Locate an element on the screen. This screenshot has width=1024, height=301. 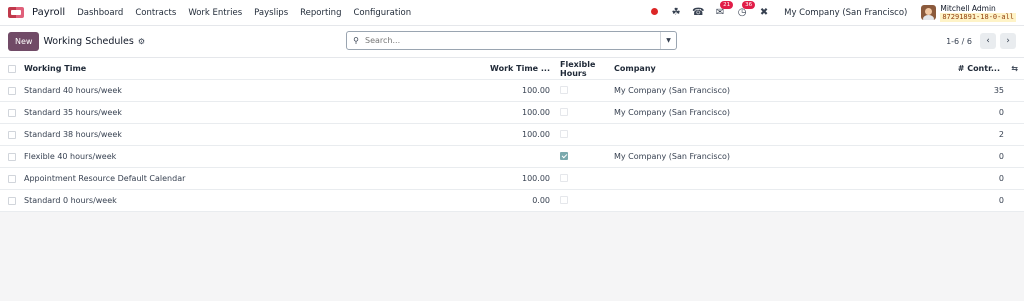
pager: 1-6 / 6 ‹ › is located at coordinates (981, 41).